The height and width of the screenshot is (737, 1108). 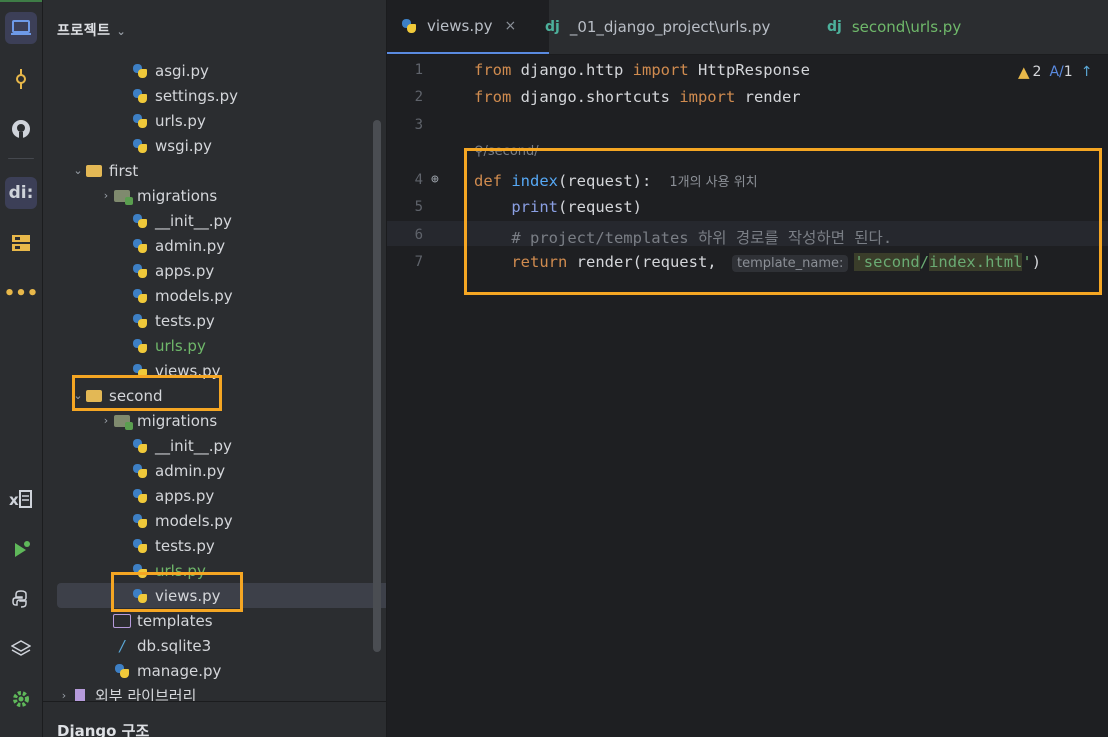 What do you see at coordinates (185, 495) in the screenshot?
I see `tree-item-label: apps.py` at bounding box center [185, 495].